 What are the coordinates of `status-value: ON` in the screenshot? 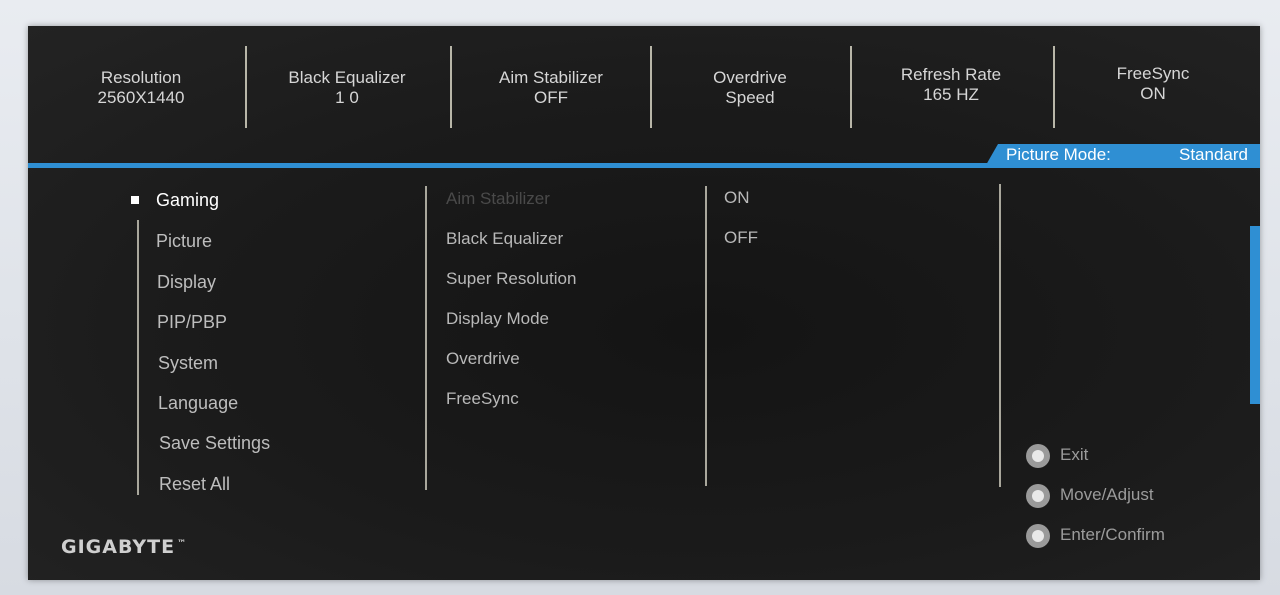 It's located at (1153, 93).